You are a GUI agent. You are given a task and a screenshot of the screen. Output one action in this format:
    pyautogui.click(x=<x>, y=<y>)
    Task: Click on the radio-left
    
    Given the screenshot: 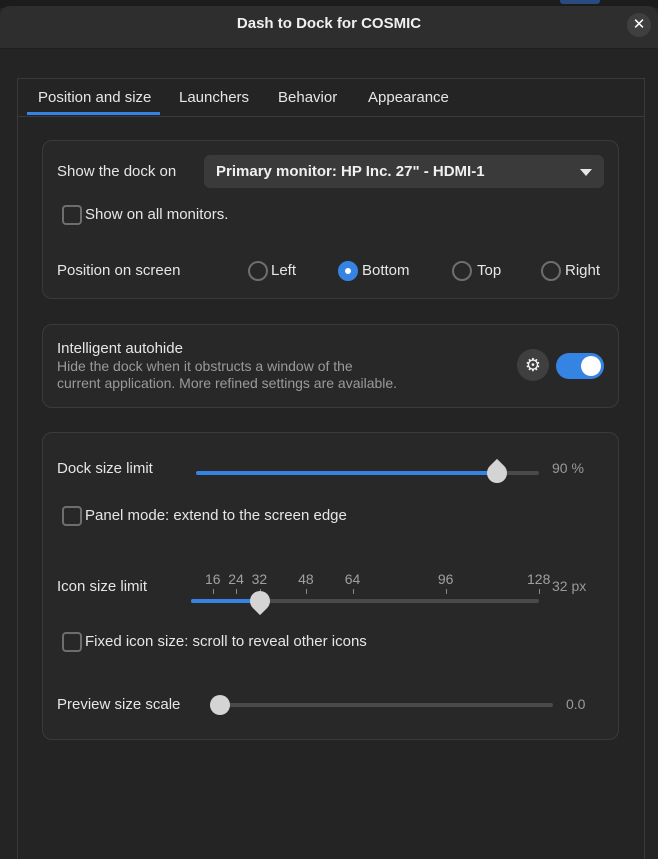 What is the action you would take?
    pyautogui.click(x=258, y=271)
    